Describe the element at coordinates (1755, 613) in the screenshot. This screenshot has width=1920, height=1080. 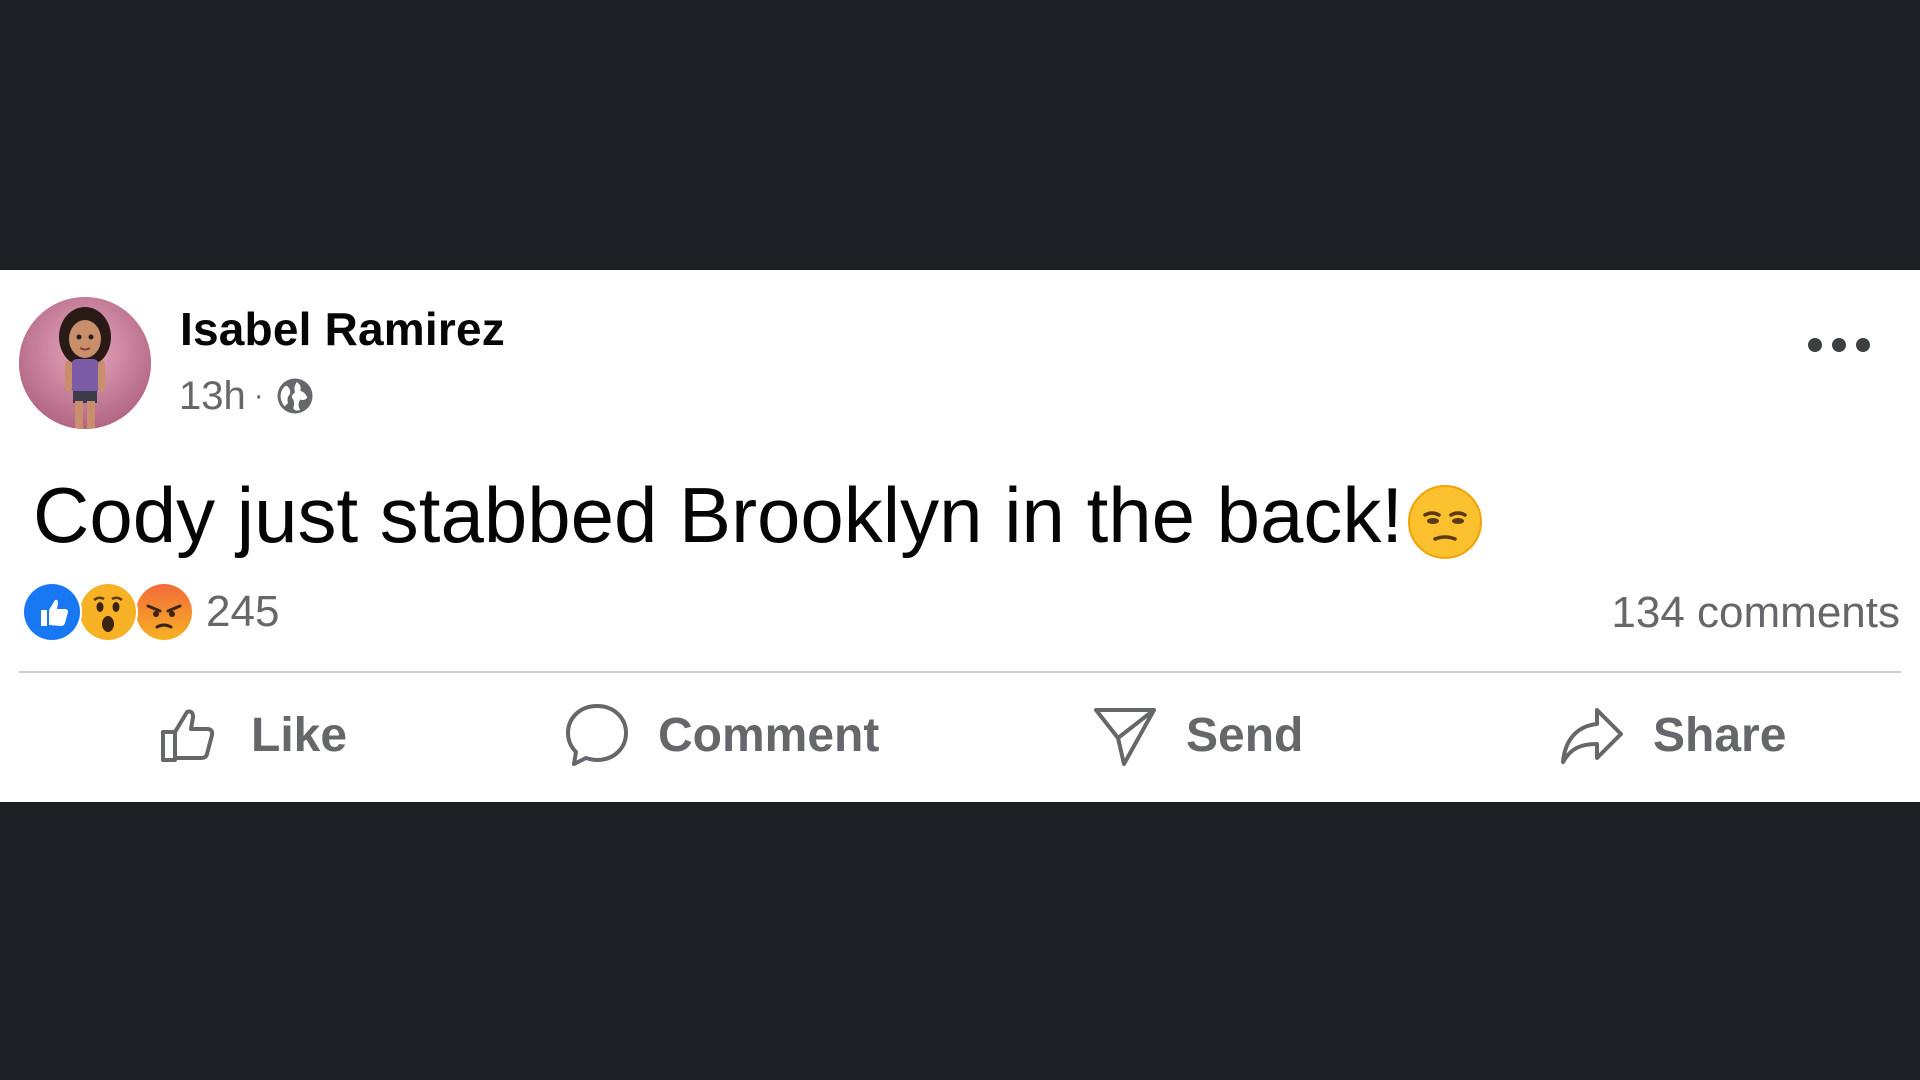
I see `comment-count: 134 comments` at that location.